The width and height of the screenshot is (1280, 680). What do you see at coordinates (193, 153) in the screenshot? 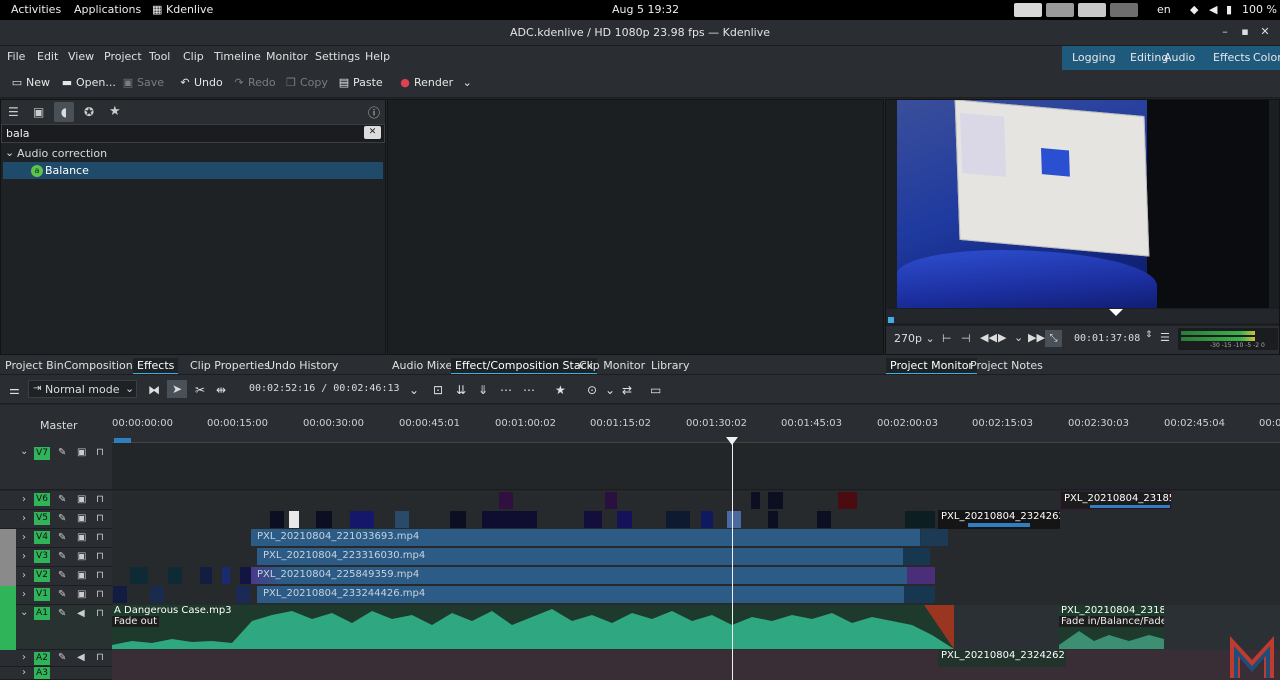
I see `effect-category-row: ⌄ Audio correction` at bounding box center [193, 153].